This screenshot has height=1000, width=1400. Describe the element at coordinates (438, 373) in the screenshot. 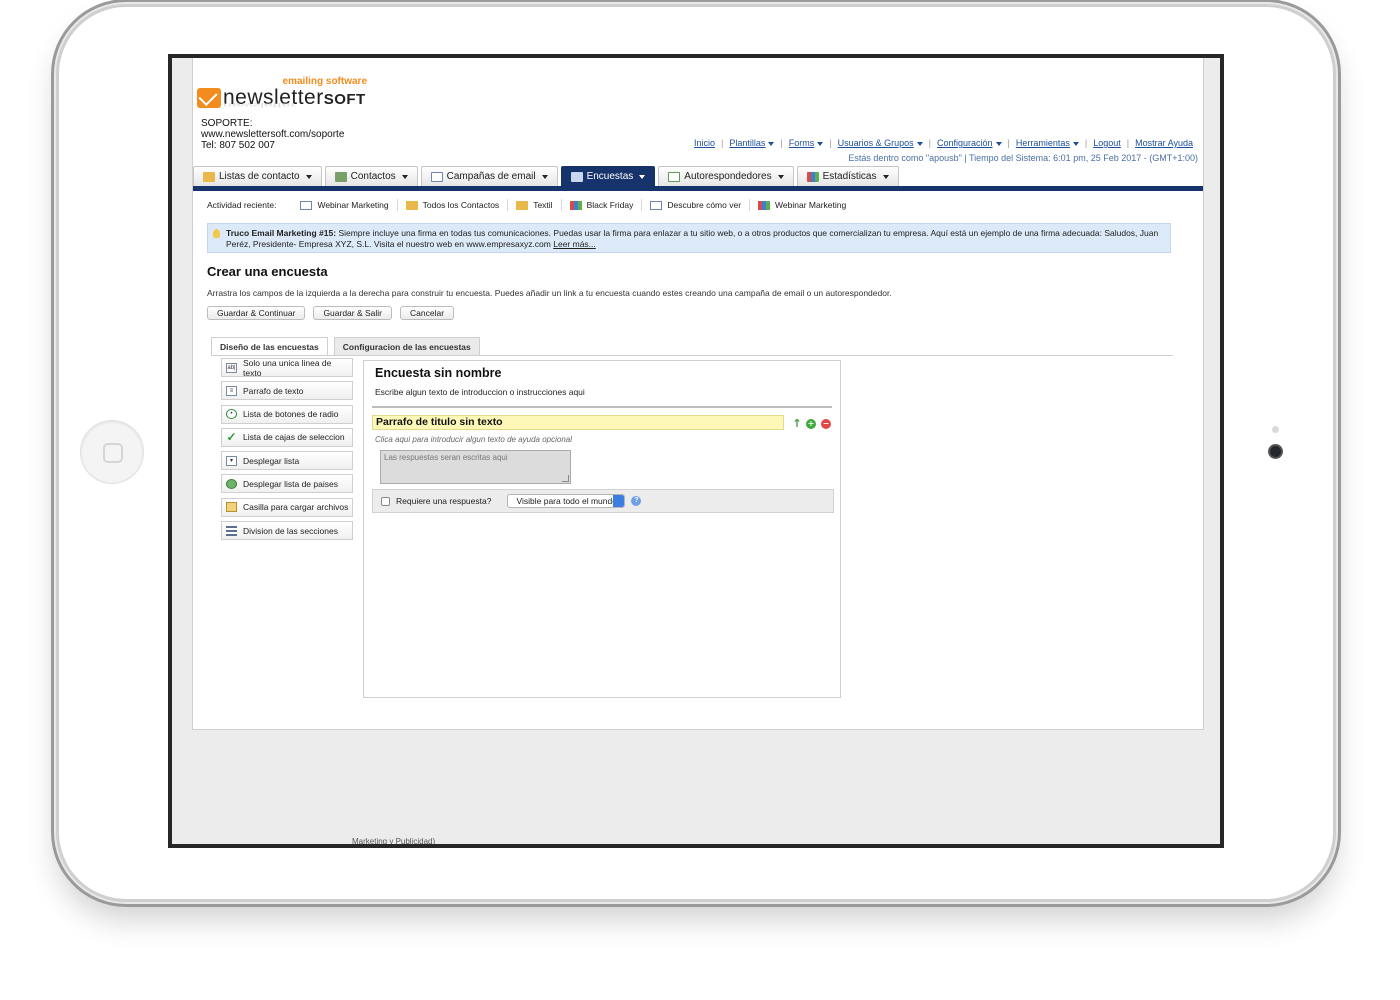

I see `survey-title: Encuesta sin nombre` at that location.